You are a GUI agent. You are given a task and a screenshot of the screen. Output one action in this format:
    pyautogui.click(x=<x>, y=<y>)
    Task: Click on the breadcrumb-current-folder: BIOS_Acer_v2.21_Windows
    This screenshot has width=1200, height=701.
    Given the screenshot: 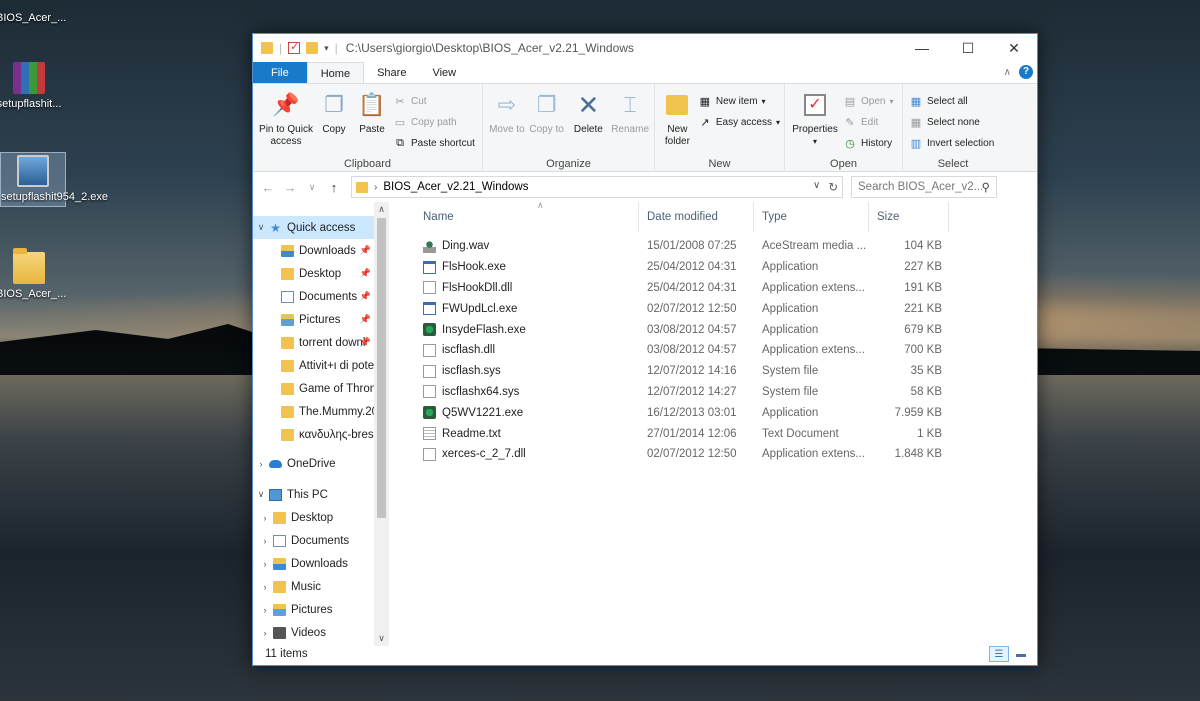 What is the action you would take?
    pyautogui.click(x=455, y=187)
    